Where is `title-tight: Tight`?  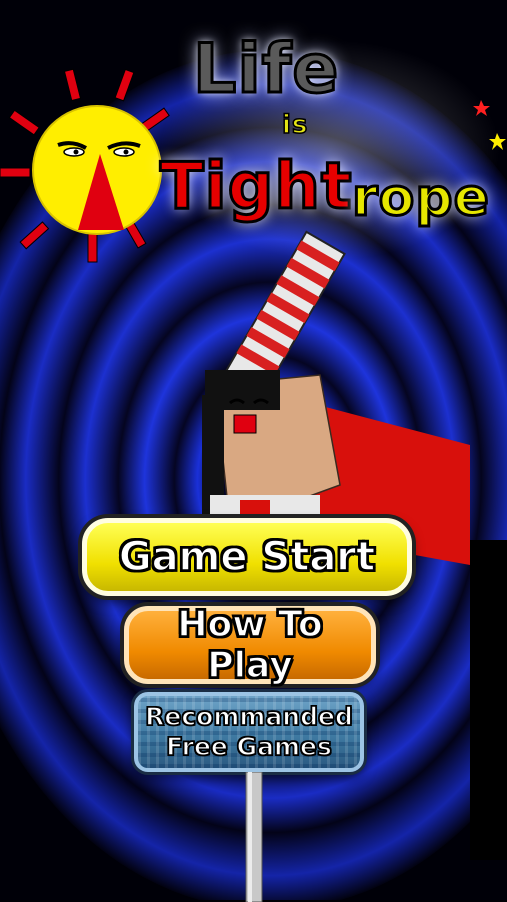
title-tight: Tight is located at coordinates (256, 187).